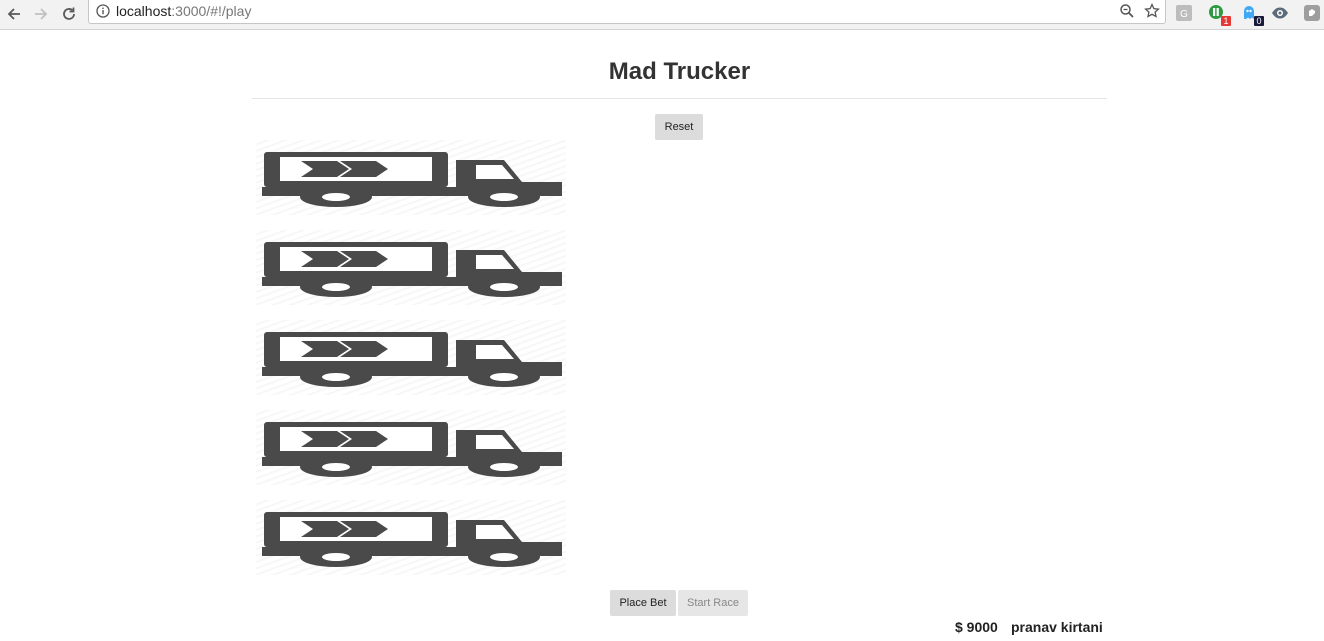 Image resolution: width=1324 pixels, height=641 pixels. Describe the element at coordinates (679, 71) in the screenshot. I see `page-title: Mad Trucker` at that location.